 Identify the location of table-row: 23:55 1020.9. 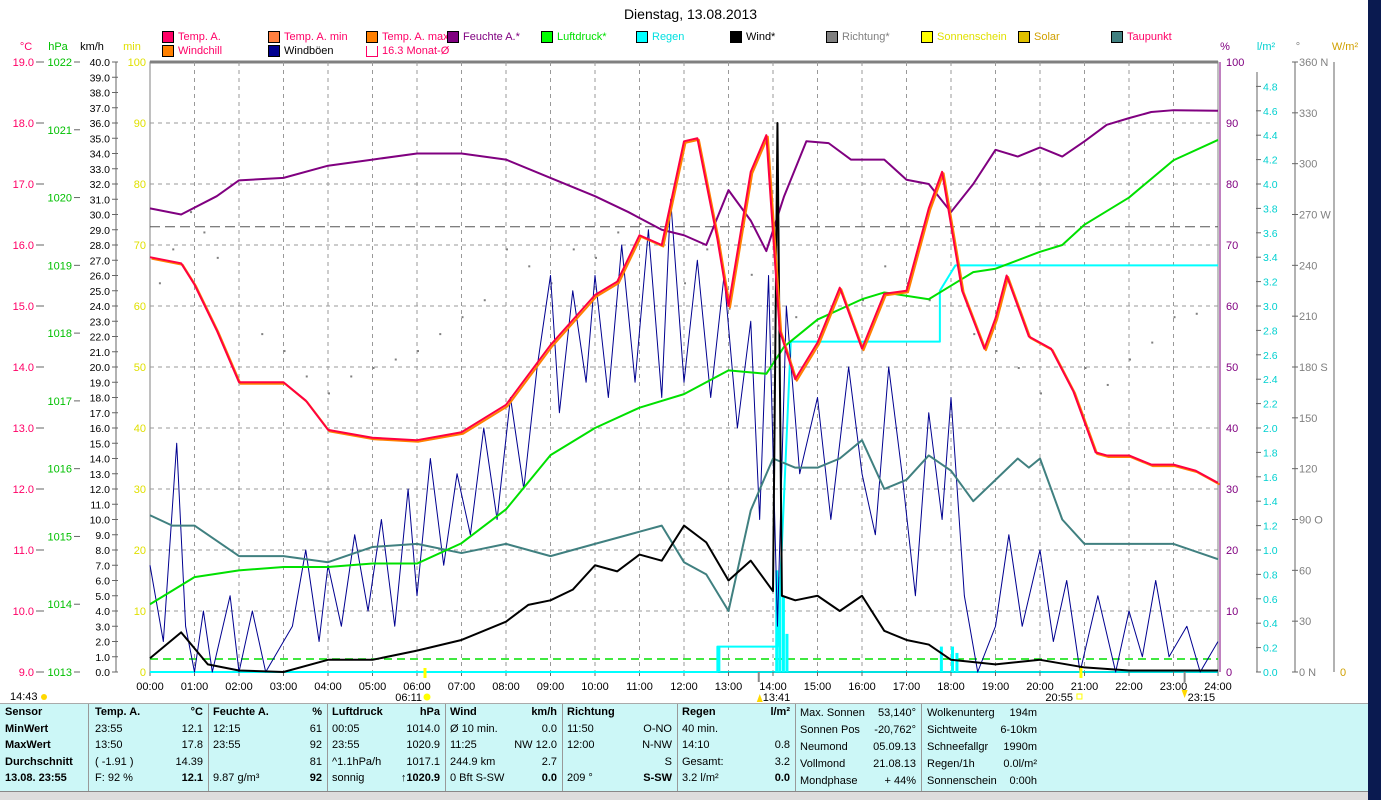
(386, 745).